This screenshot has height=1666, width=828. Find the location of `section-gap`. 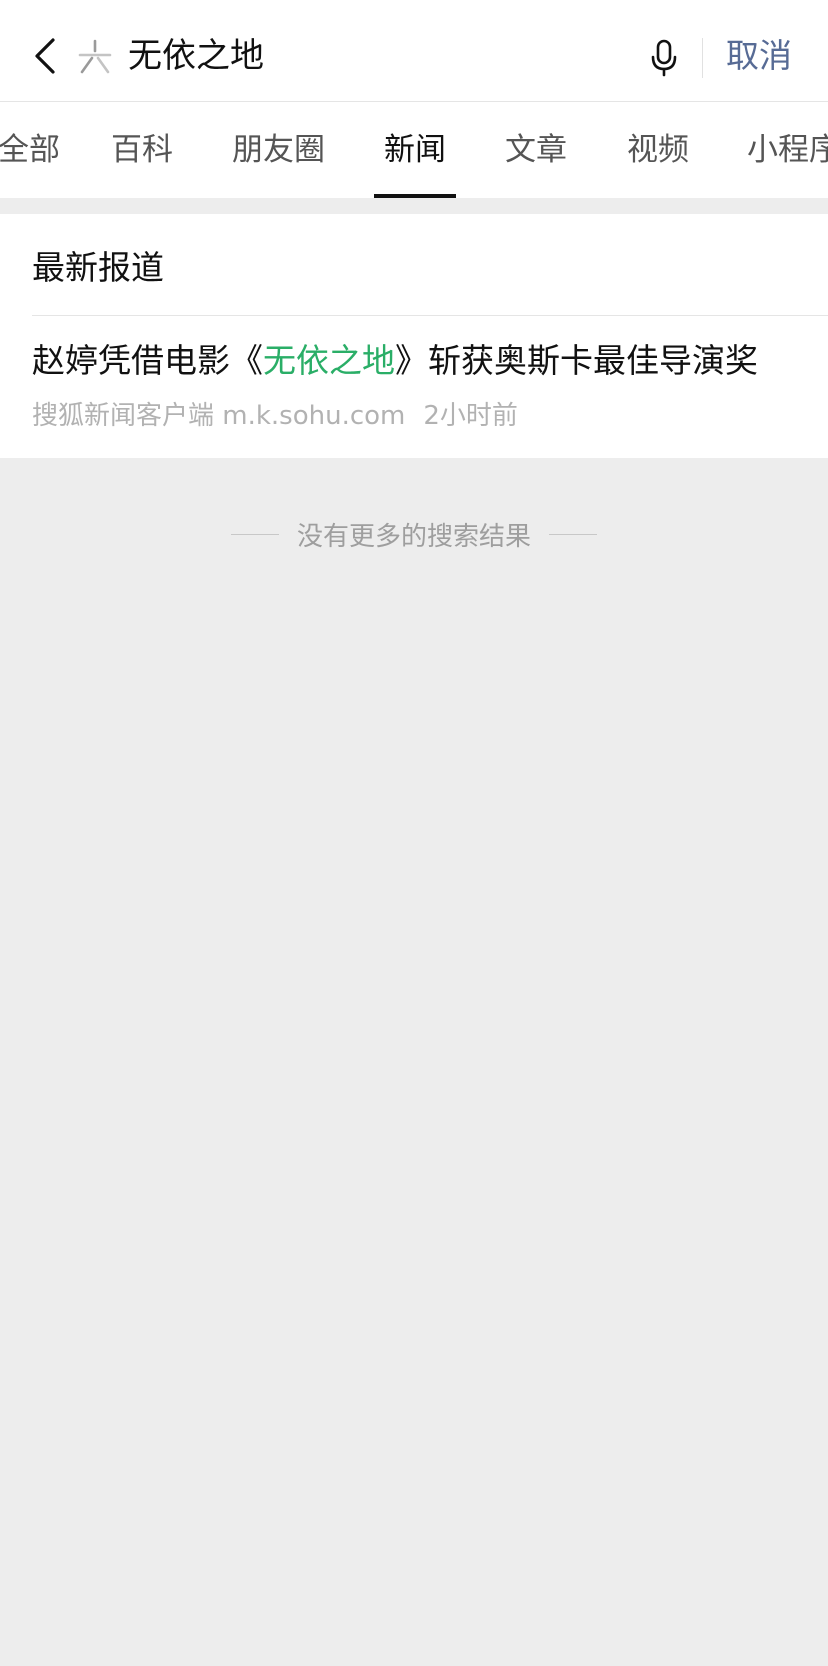

section-gap is located at coordinates (414, 206).